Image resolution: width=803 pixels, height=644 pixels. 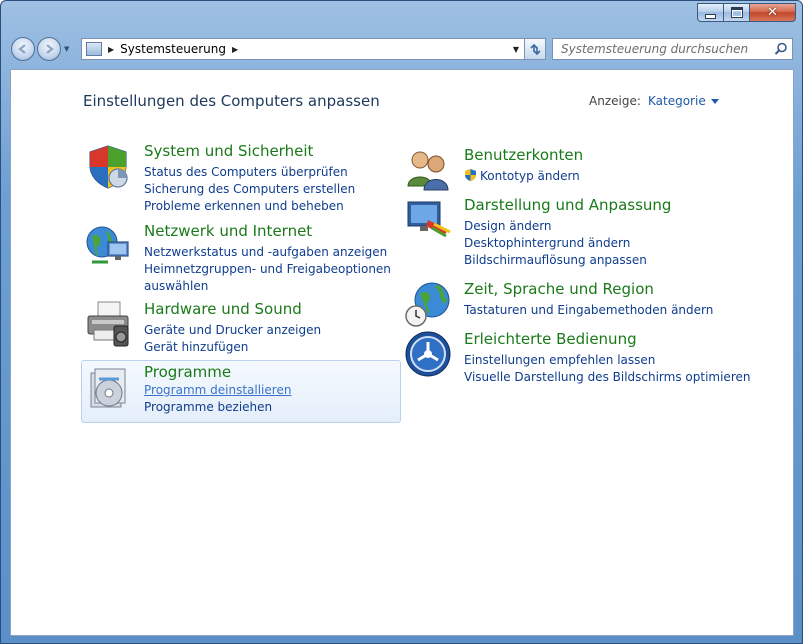 What do you see at coordinates (559, 289) in the screenshot?
I see `category-title: Zeit, Sprache und Region` at bounding box center [559, 289].